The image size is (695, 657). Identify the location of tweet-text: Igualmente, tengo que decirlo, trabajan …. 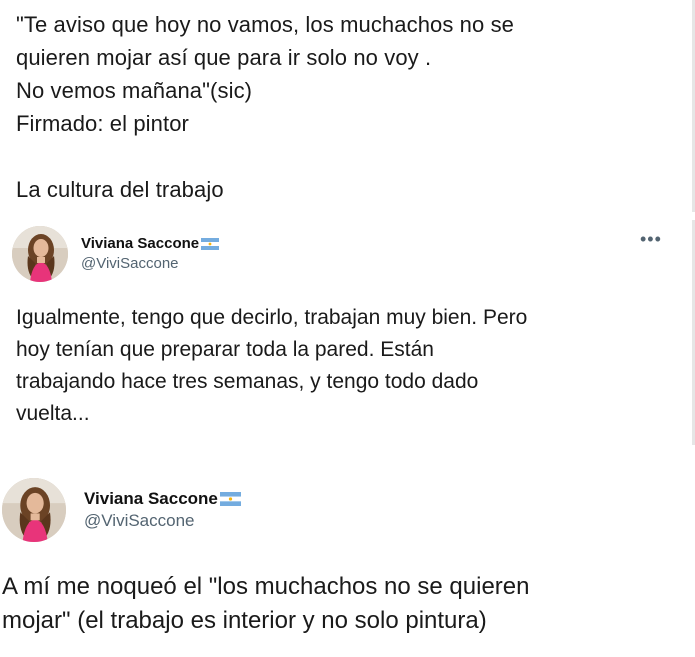
(272, 365).